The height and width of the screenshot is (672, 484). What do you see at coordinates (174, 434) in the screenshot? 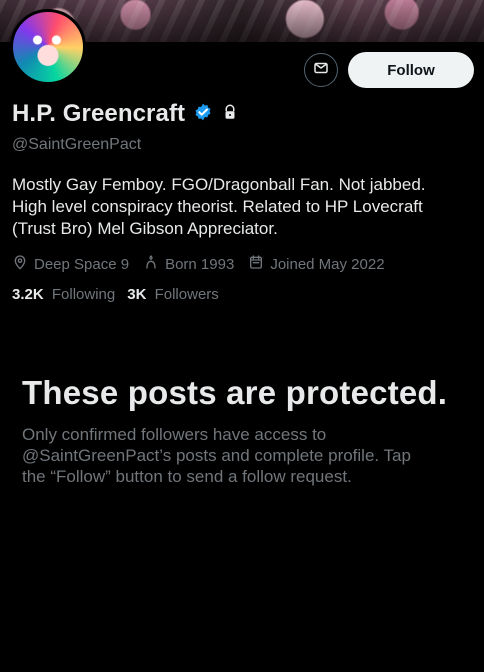
I see `protected-line: Only confirmed followers have access to` at bounding box center [174, 434].